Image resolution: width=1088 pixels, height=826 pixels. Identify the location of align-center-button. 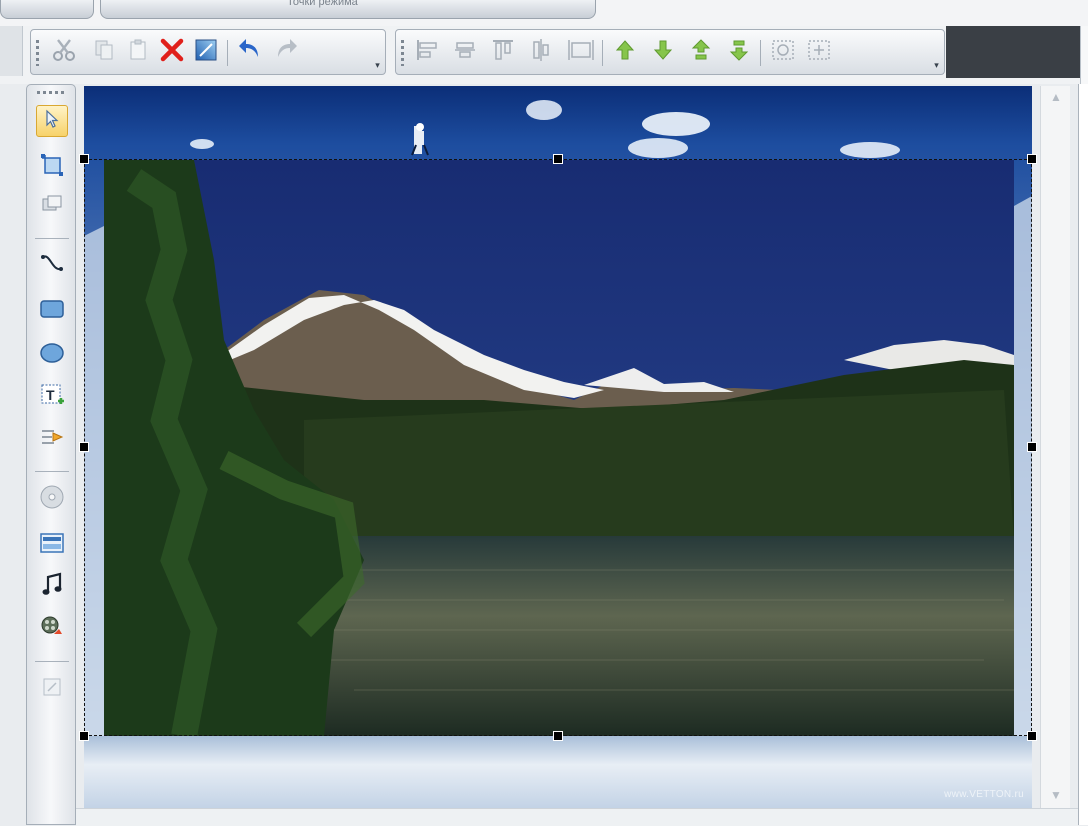
(465, 52).